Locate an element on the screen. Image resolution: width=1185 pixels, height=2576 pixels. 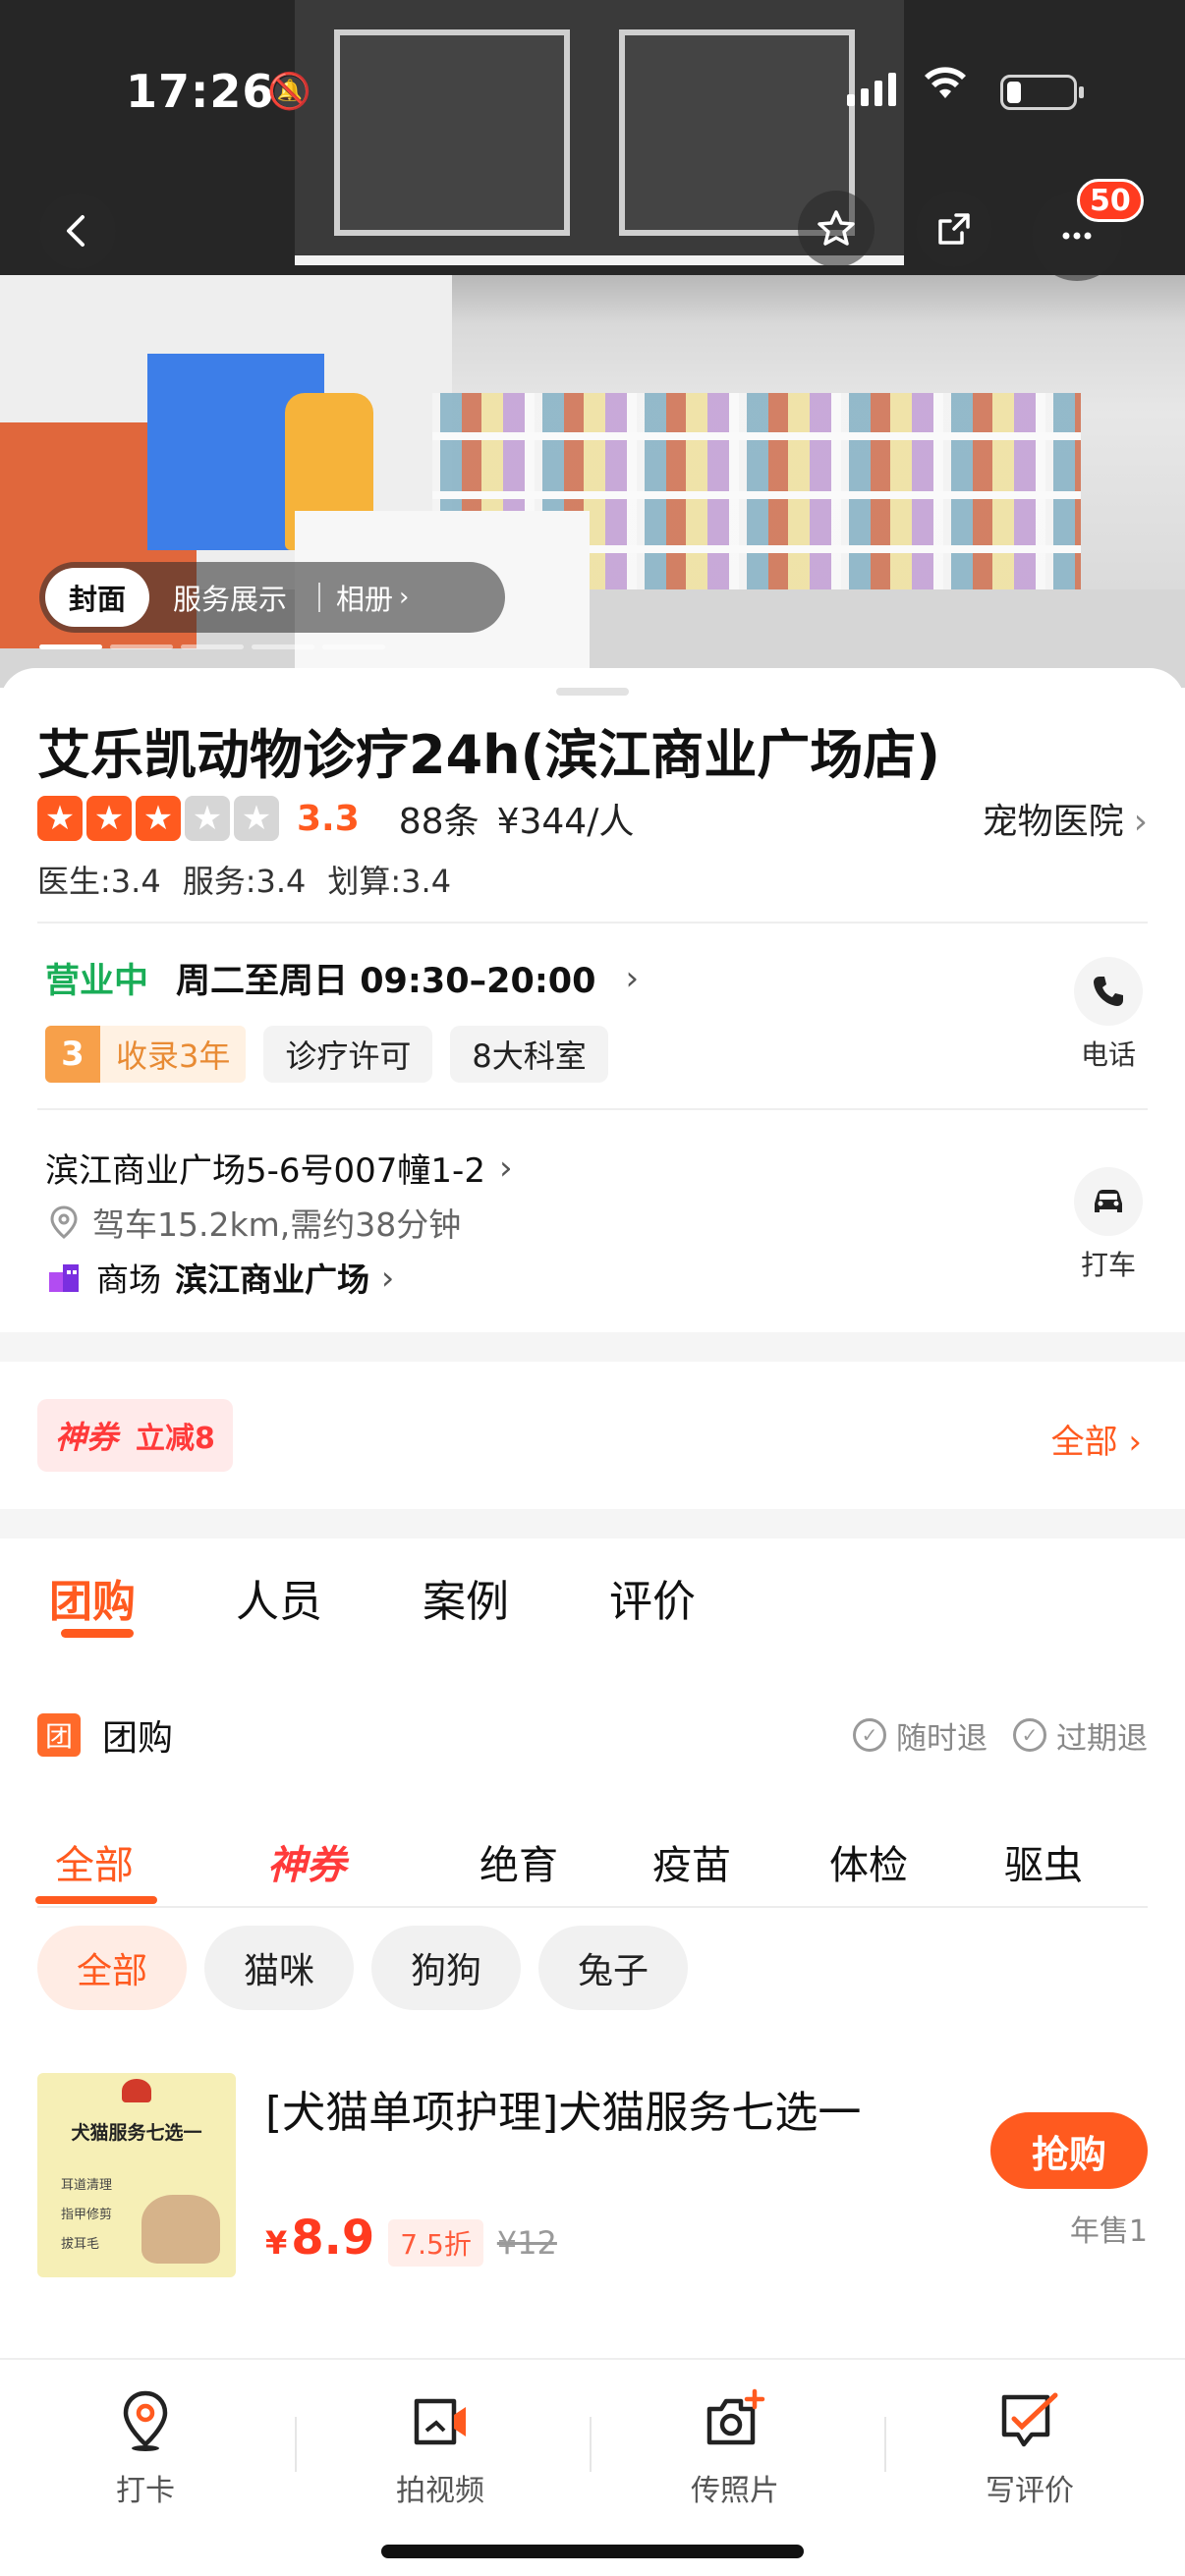
deal-title: [犬猫单项护理]犬猫服务七选一 is located at coordinates (563, 2113).